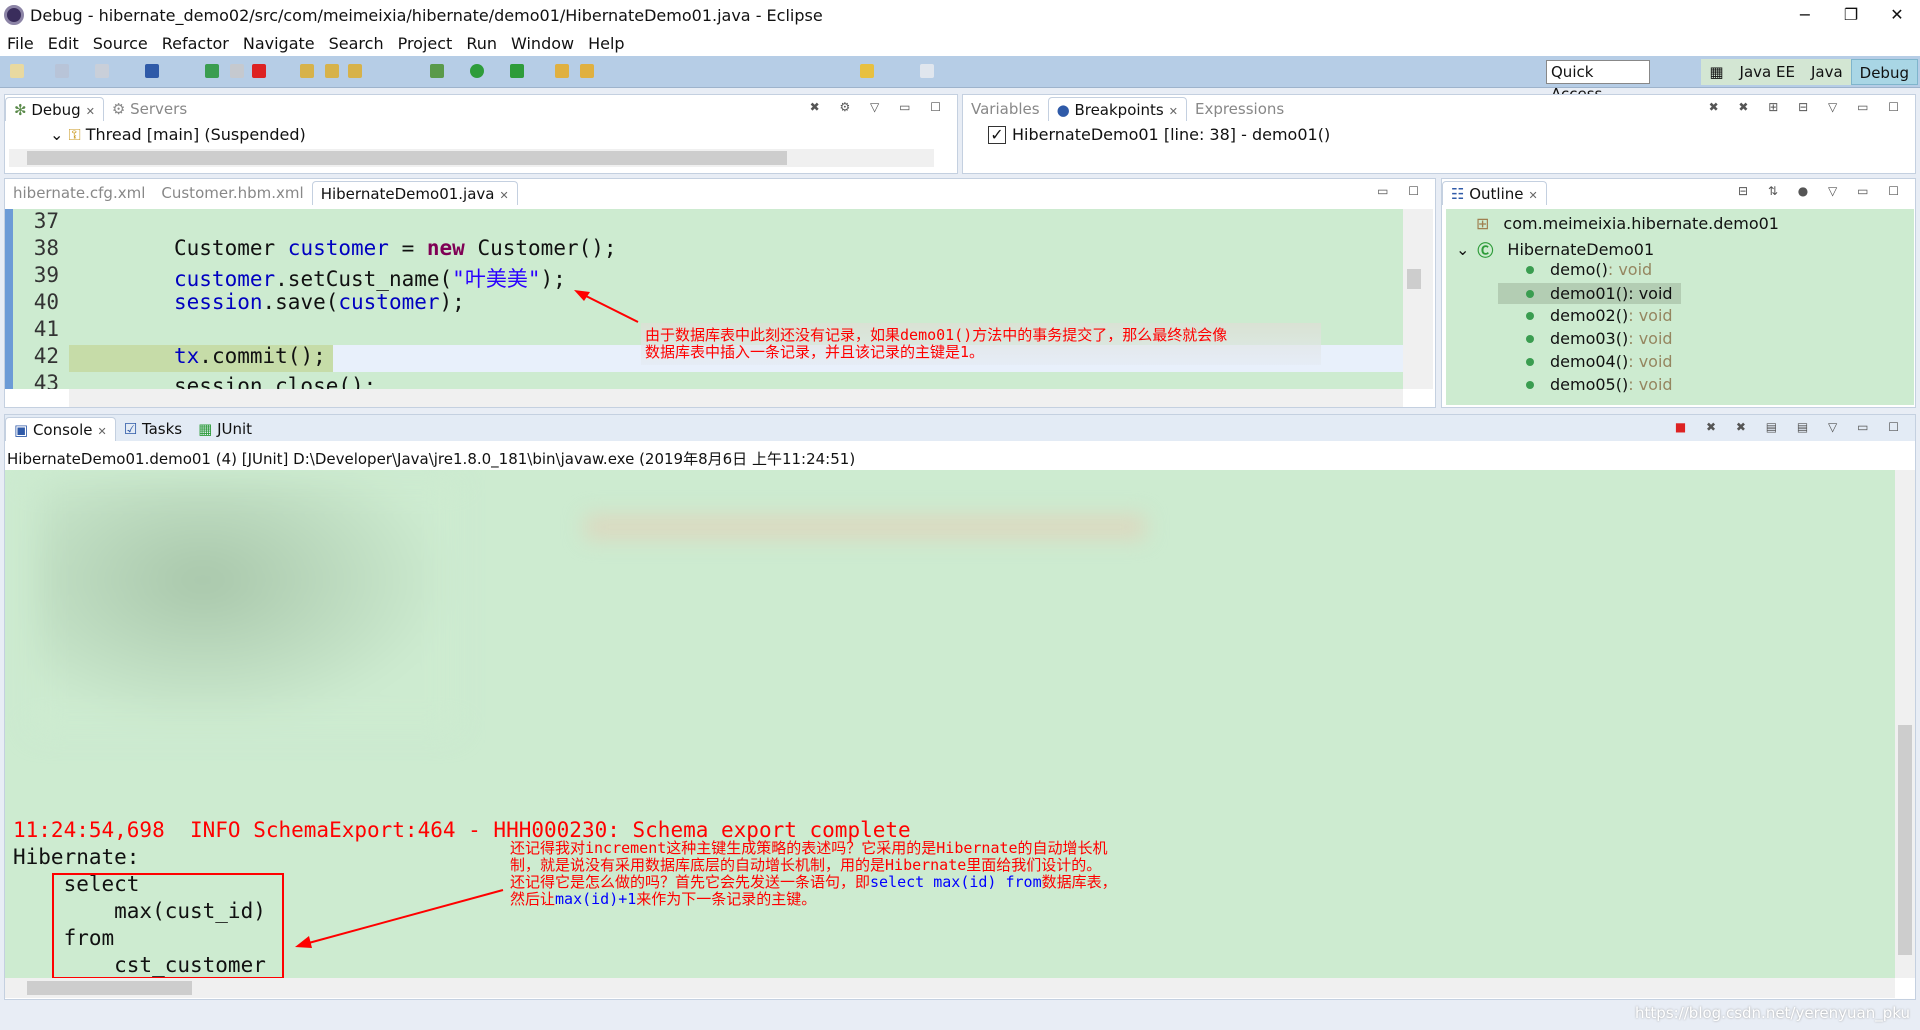 The width and height of the screenshot is (1920, 1030). Describe the element at coordinates (60, 429) in the screenshot. I see `tab-console: ▣ Console ✕` at that location.